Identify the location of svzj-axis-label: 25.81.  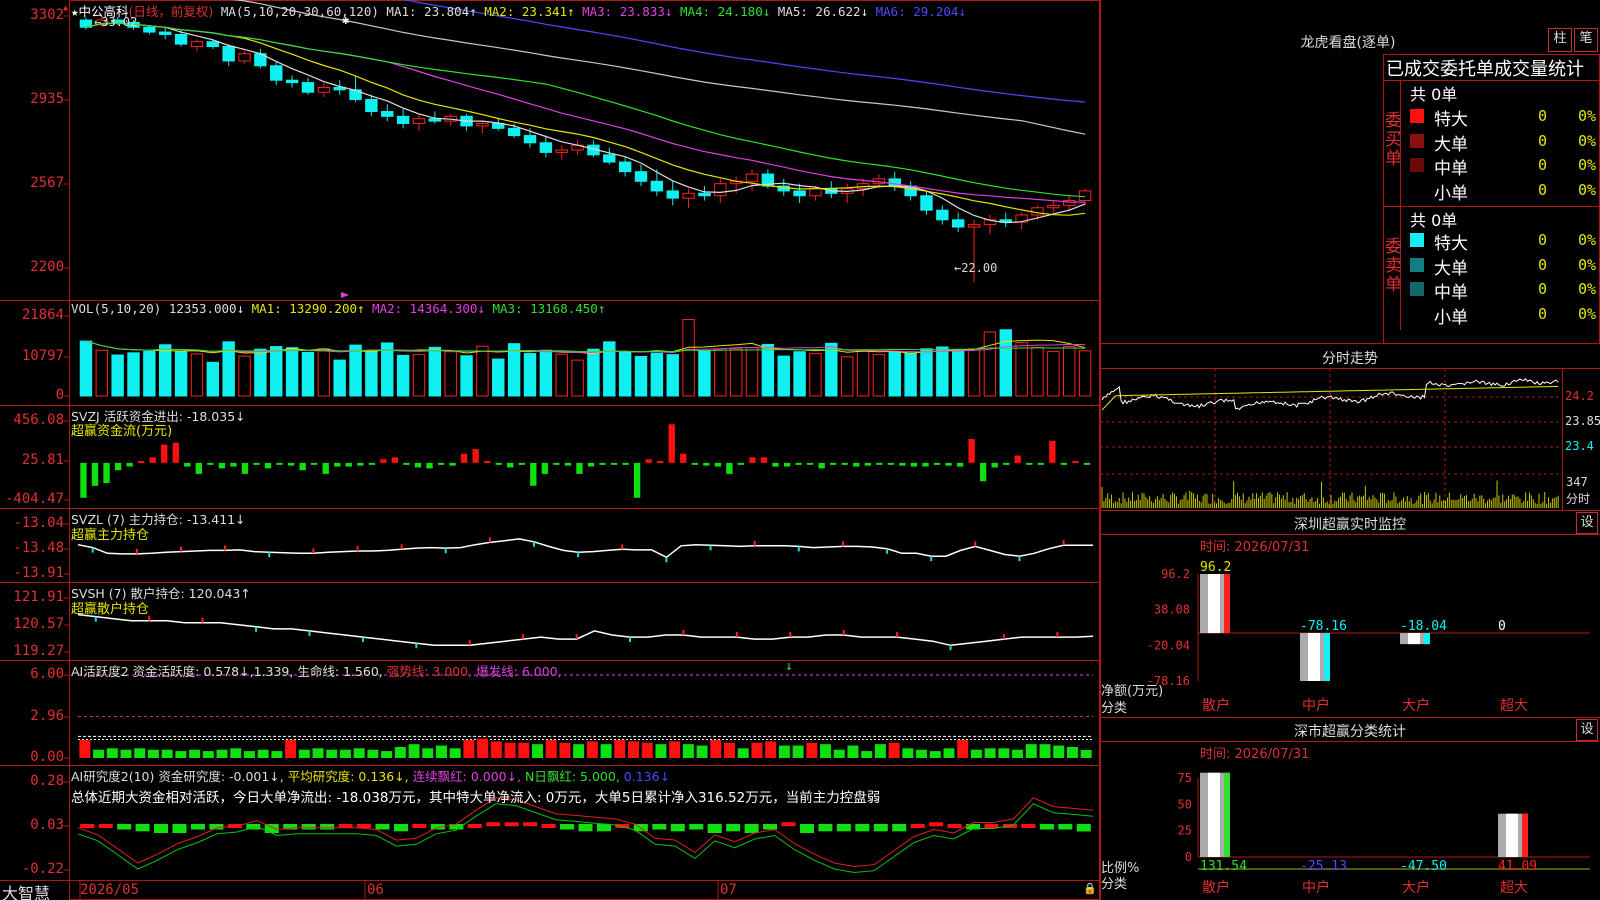
(42, 460).